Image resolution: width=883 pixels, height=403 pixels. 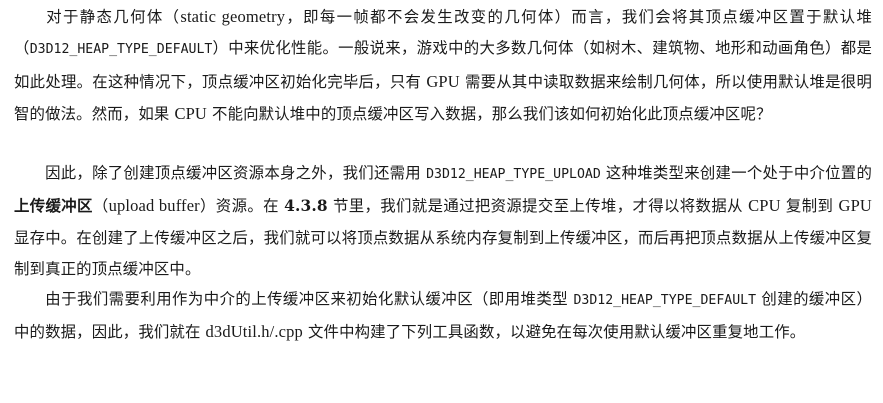 I want to click on text-run: 节里，我们就是通过把资源提交至上传堆，才得以将数据从, so click(x=538, y=206).